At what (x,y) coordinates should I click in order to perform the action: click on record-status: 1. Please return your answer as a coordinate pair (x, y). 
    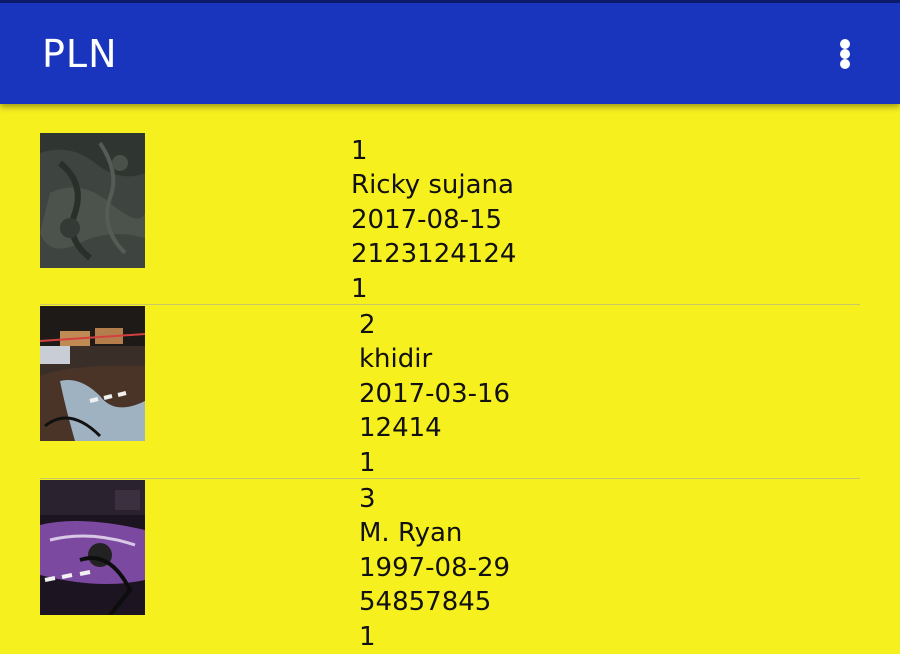
    Looking at the image, I should click on (367, 636).